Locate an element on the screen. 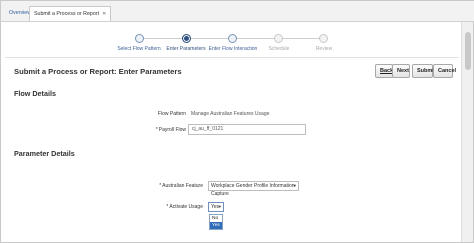  payroll-flow-input: cj_au_ff_0121 is located at coordinates (247, 129).